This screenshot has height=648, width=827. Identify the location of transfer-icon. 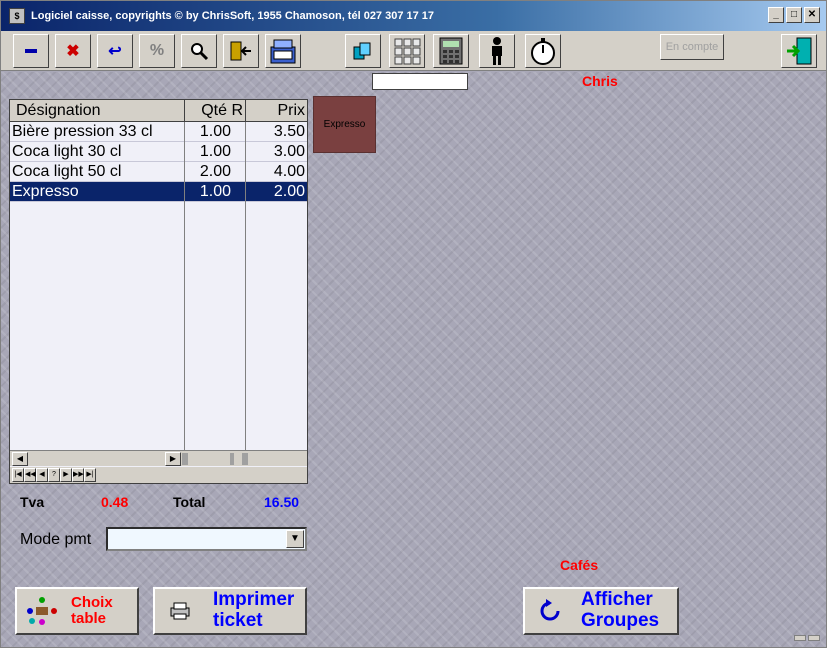
(362, 51).